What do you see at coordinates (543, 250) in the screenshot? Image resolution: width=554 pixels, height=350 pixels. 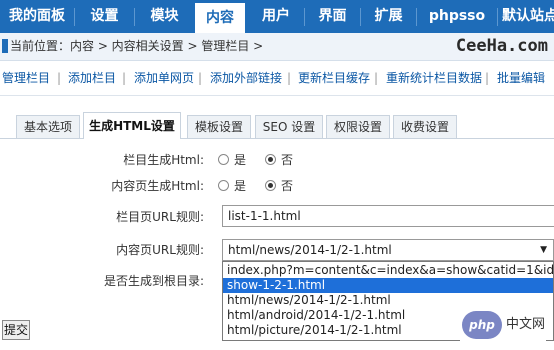 I see `chevron-down-icon: ▼` at bounding box center [543, 250].